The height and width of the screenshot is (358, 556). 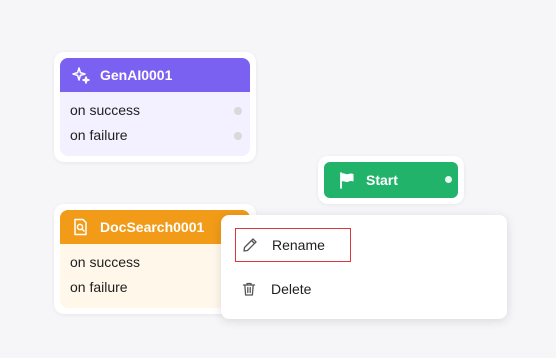 I want to click on menu-item-label: Delete, so click(x=291, y=289).